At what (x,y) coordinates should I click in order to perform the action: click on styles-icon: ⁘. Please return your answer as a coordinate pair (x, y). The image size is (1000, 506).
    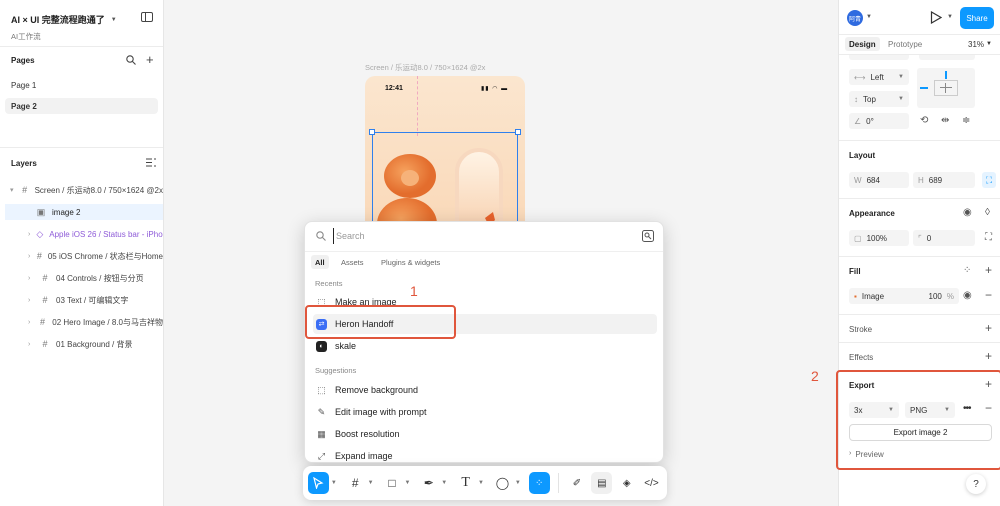
    Looking at the image, I should click on (967, 270).